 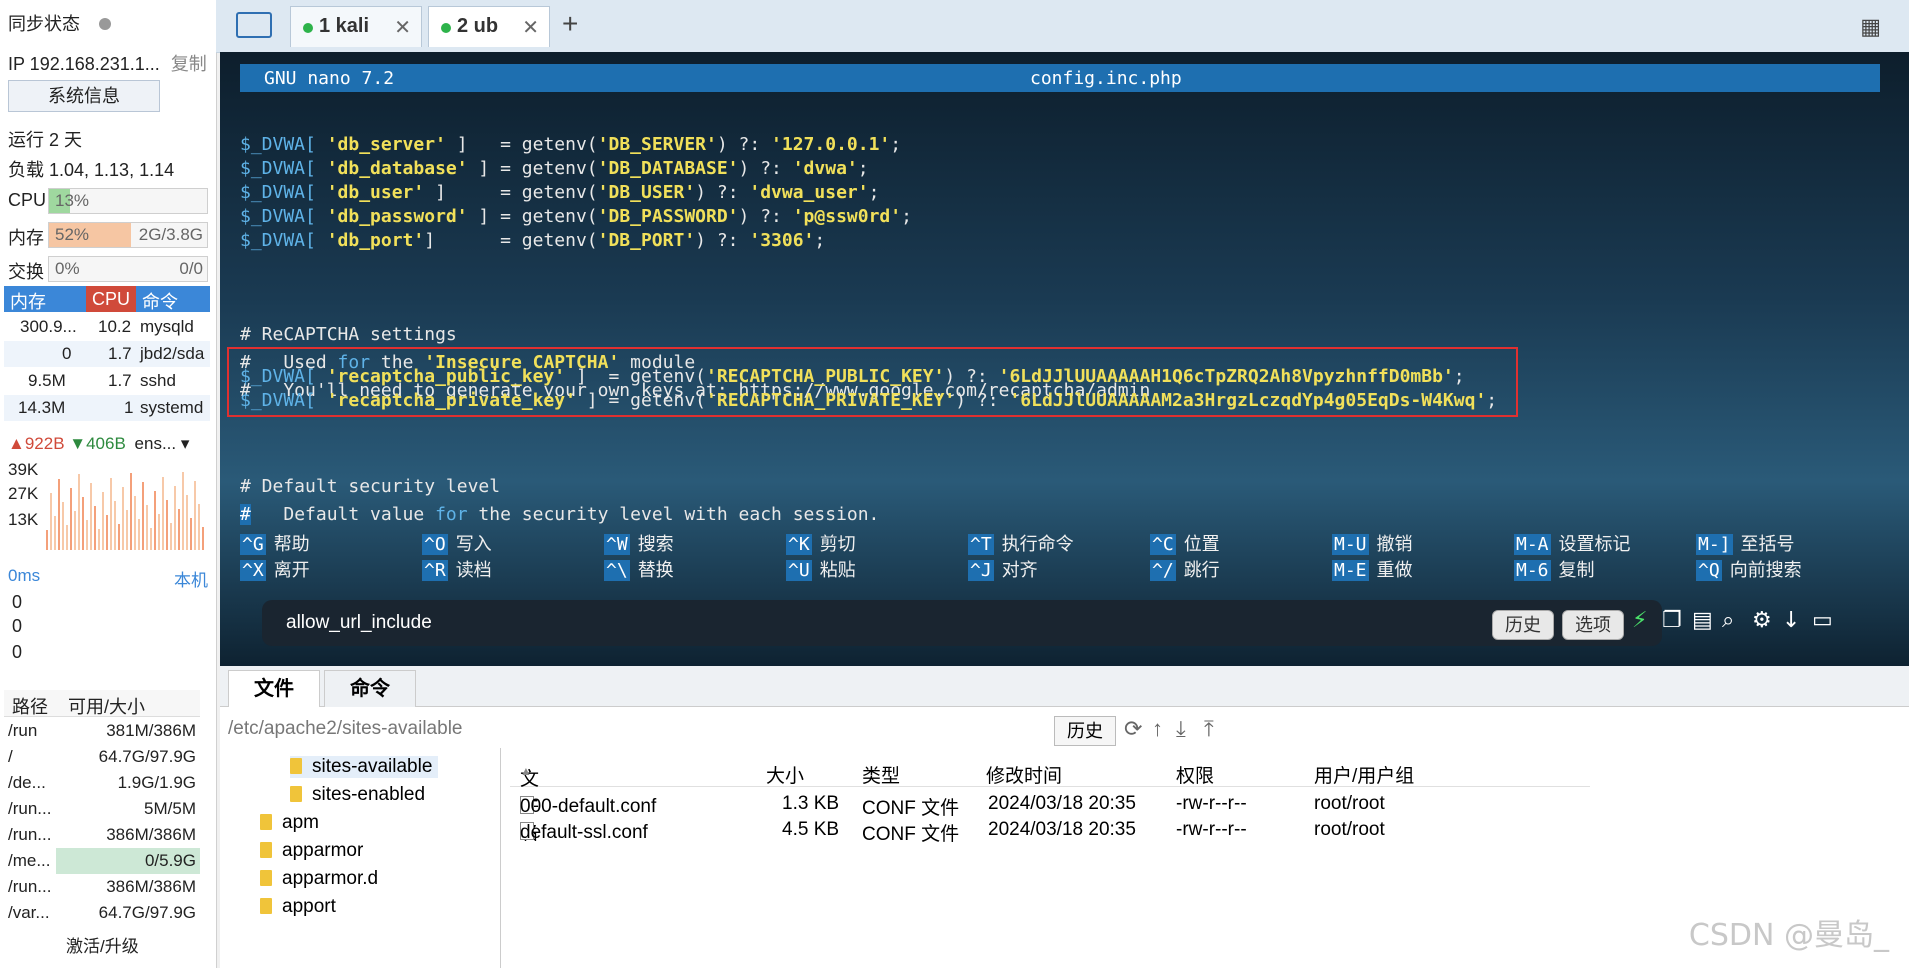 What do you see at coordinates (311, 851) in the screenshot?
I see `tree-item: apparmor` at bounding box center [311, 851].